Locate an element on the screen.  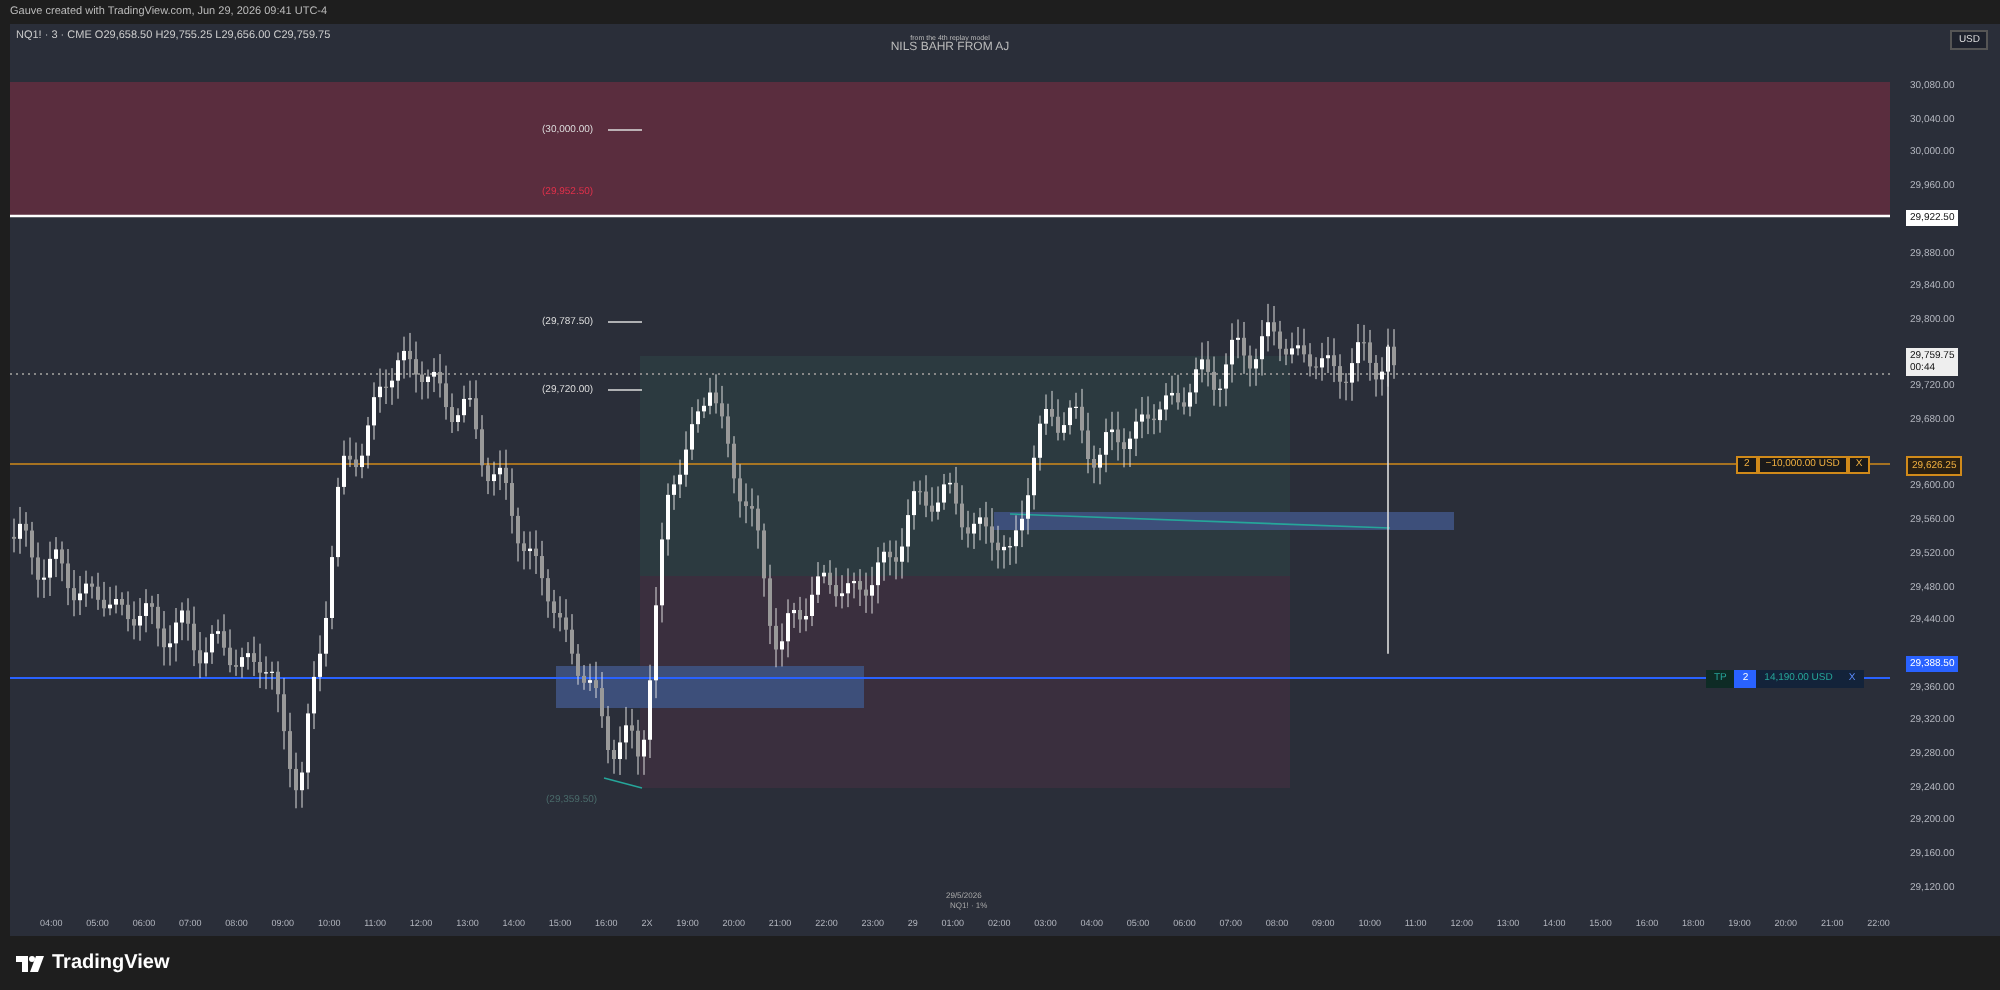
brand-name: TradingView is located at coordinates (111, 964).